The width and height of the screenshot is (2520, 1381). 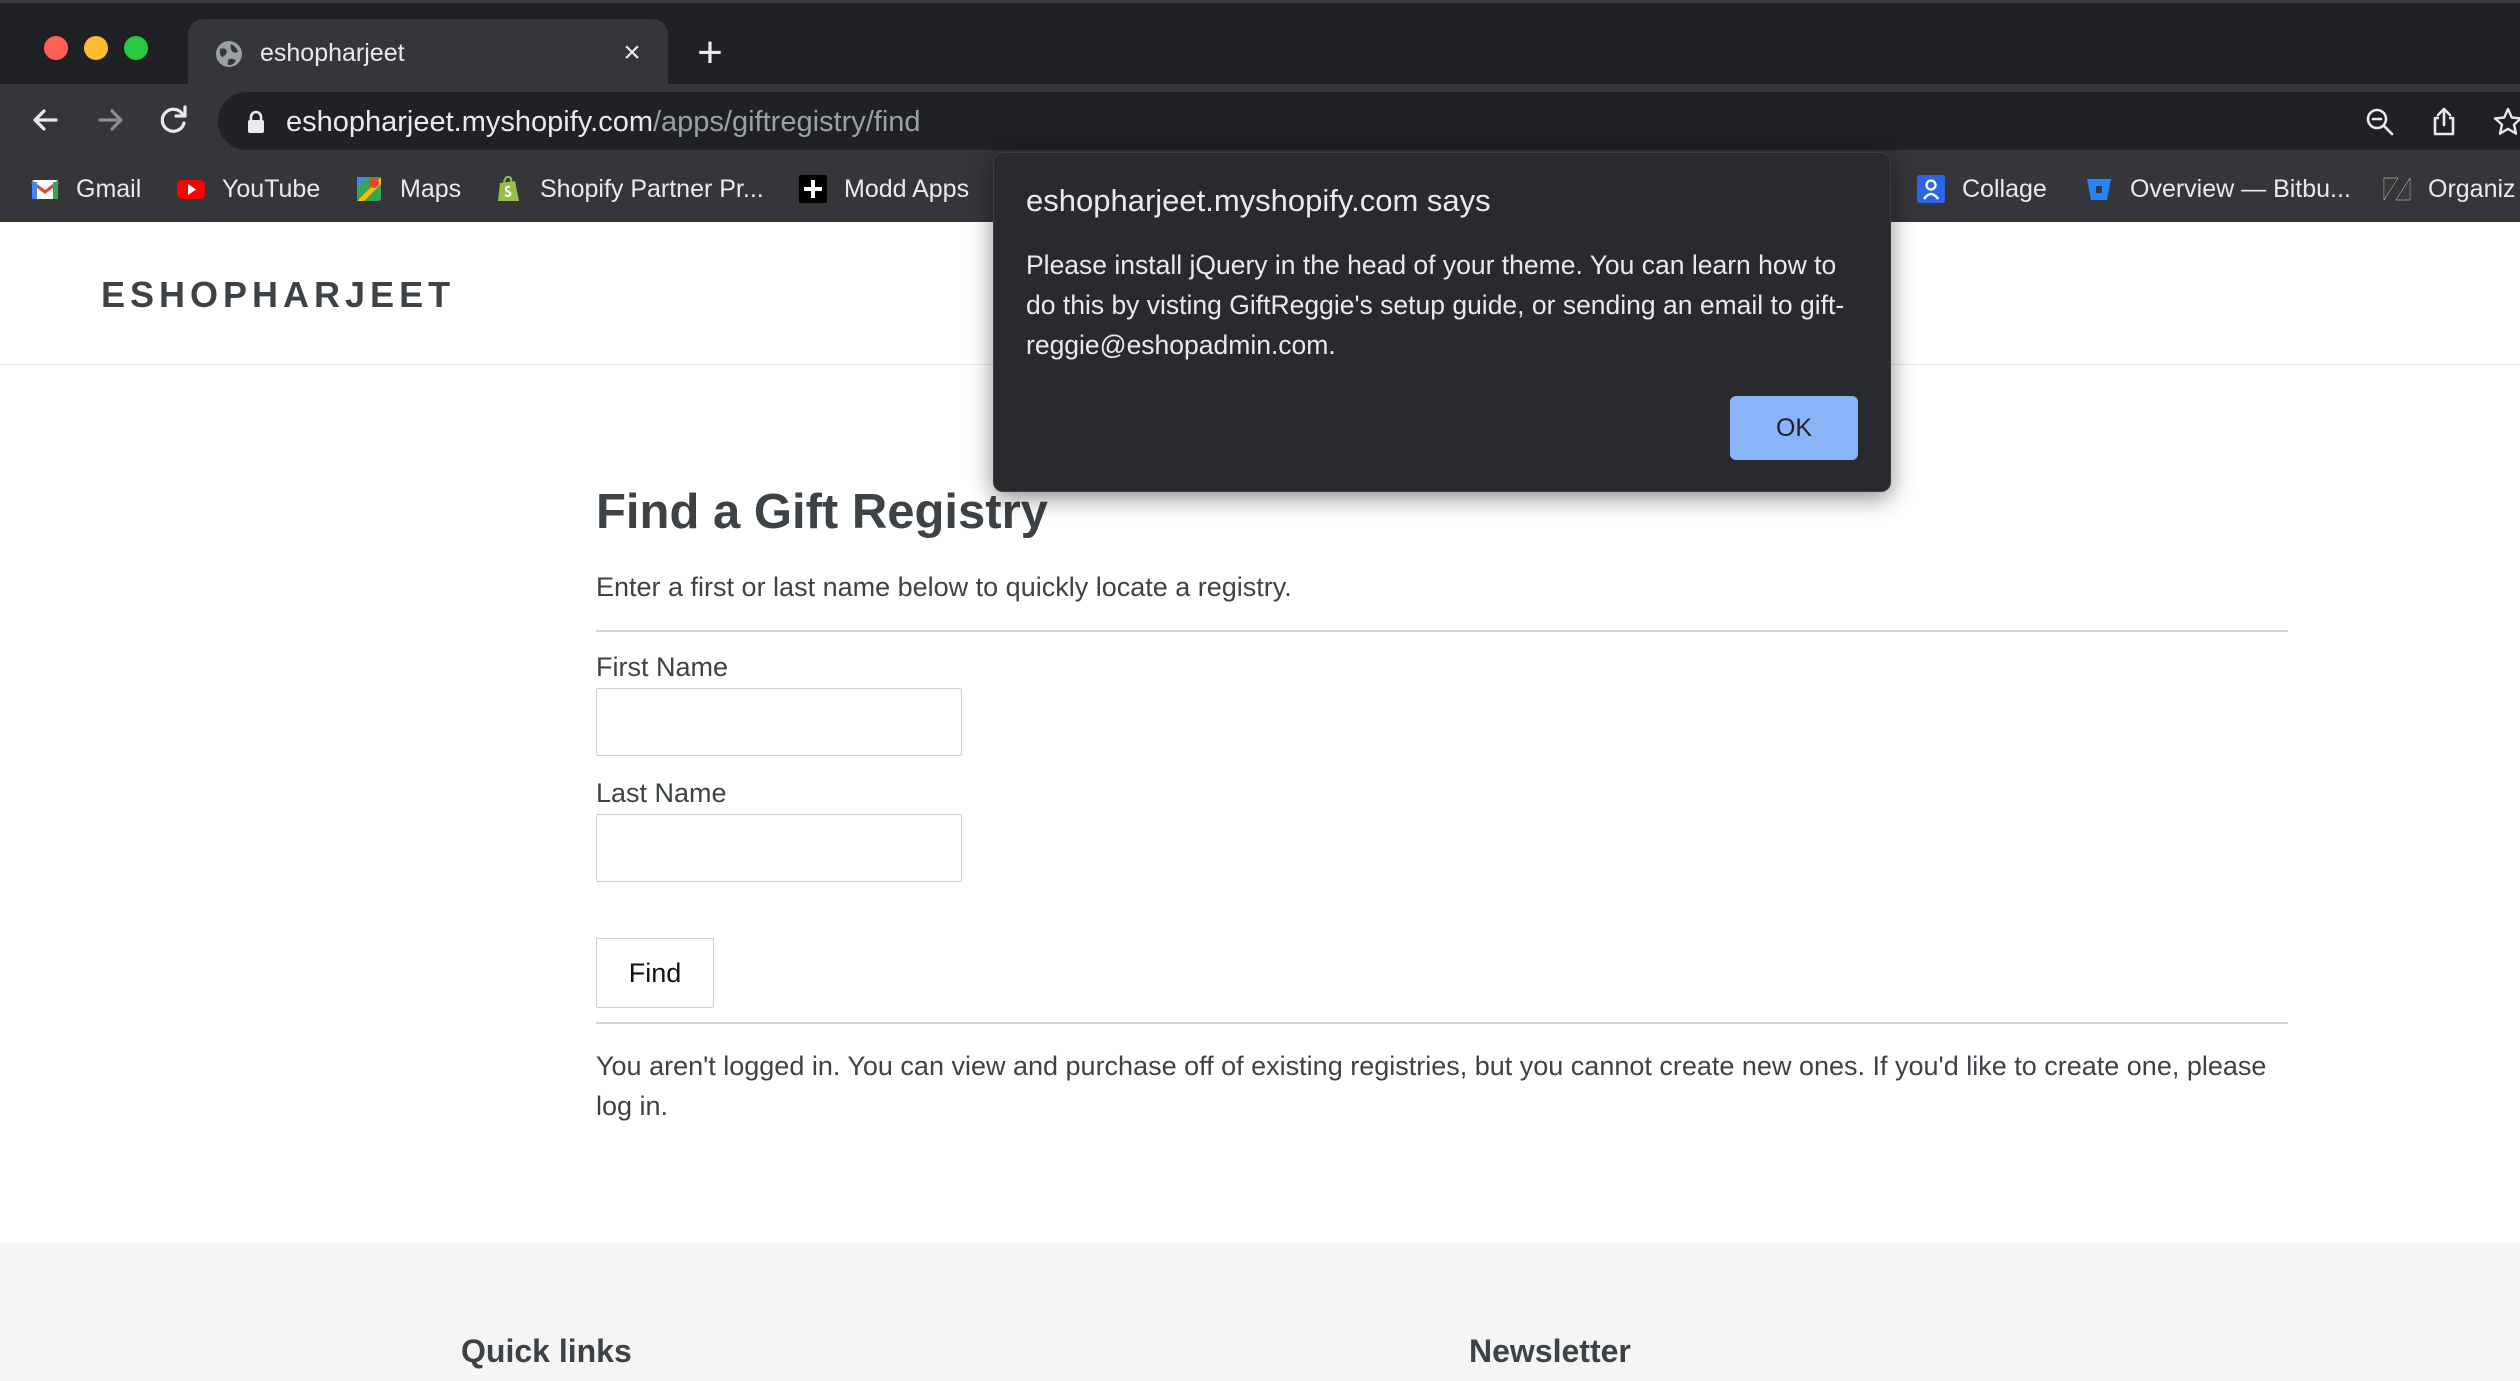 I want to click on minimize-window-button, so click(x=96, y=48).